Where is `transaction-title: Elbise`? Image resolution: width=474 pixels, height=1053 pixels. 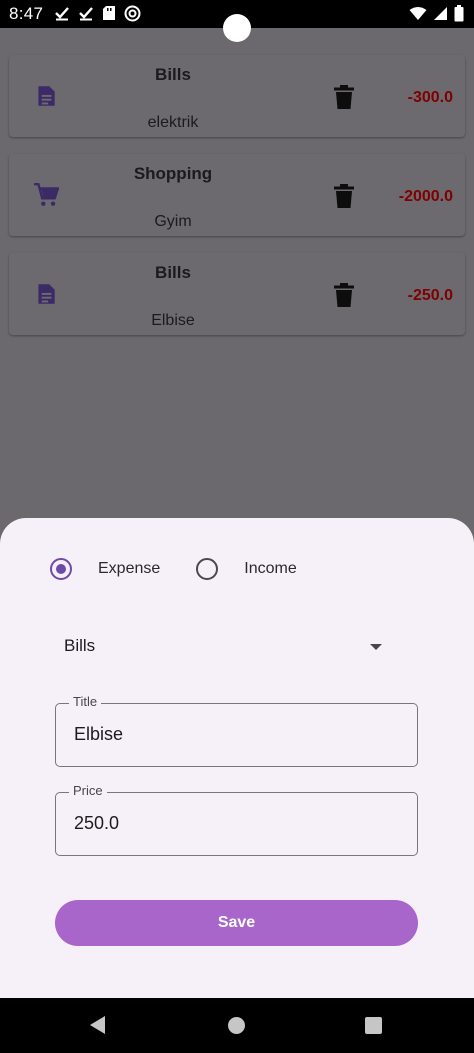
transaction-title: Elbise is located at coordinates (173, 320).